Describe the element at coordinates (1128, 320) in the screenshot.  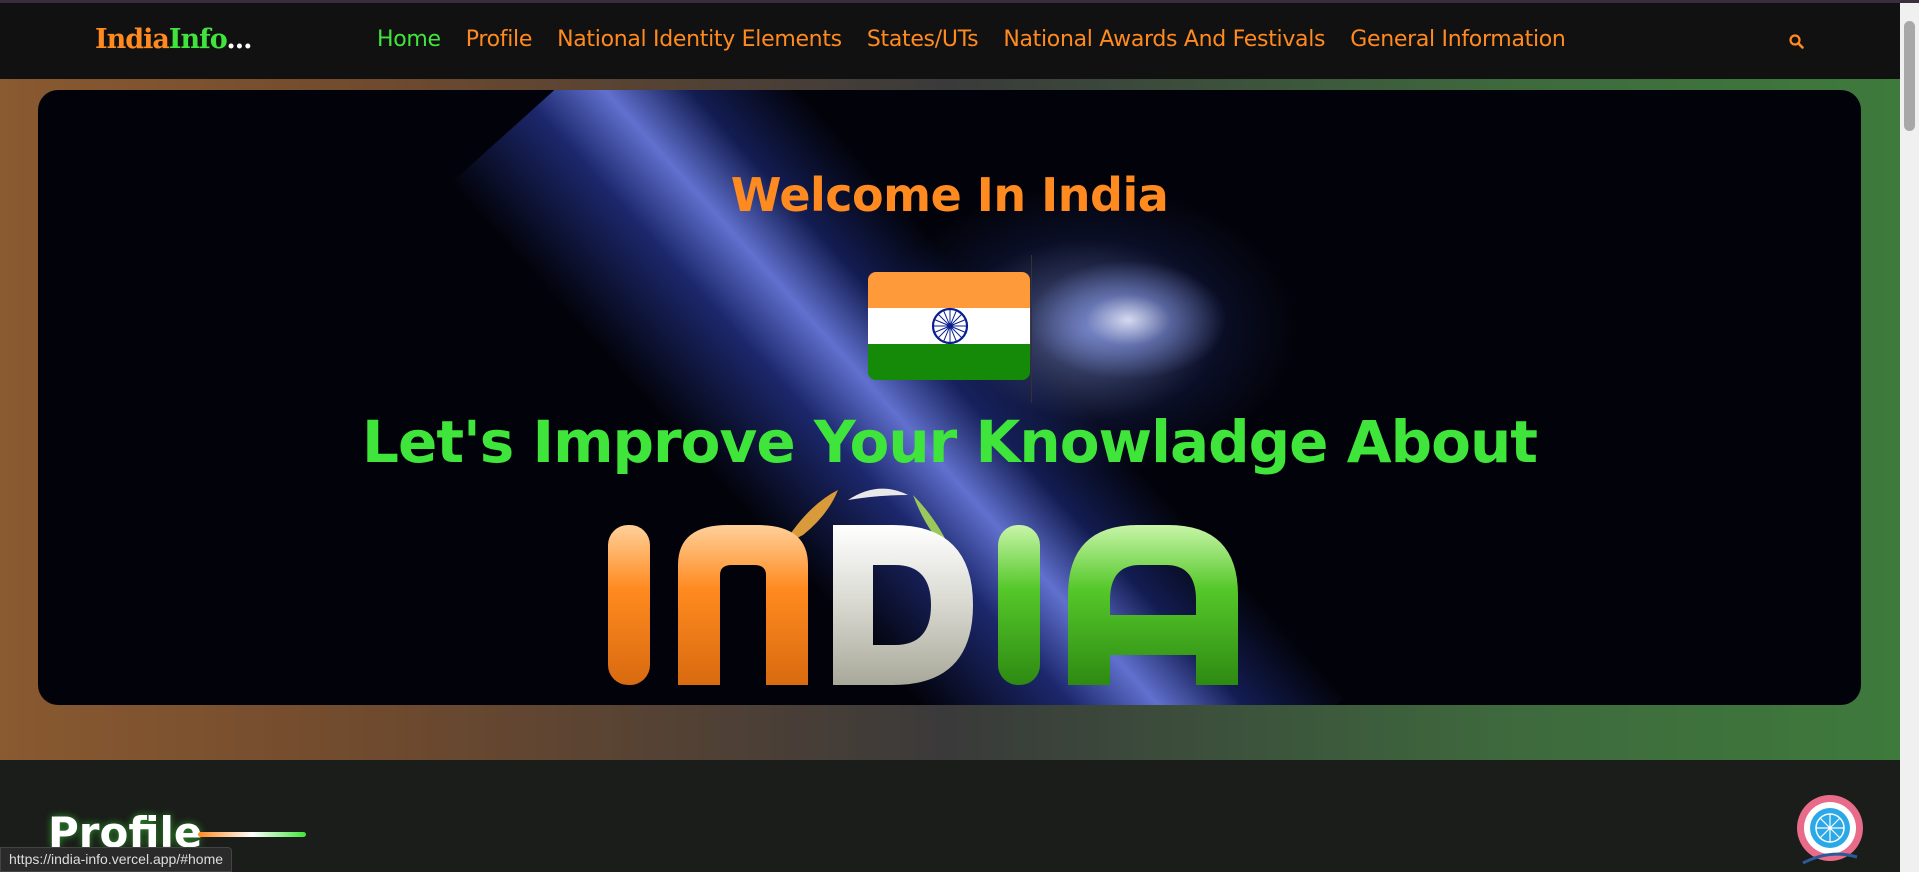
I see `light-glow` at that location.